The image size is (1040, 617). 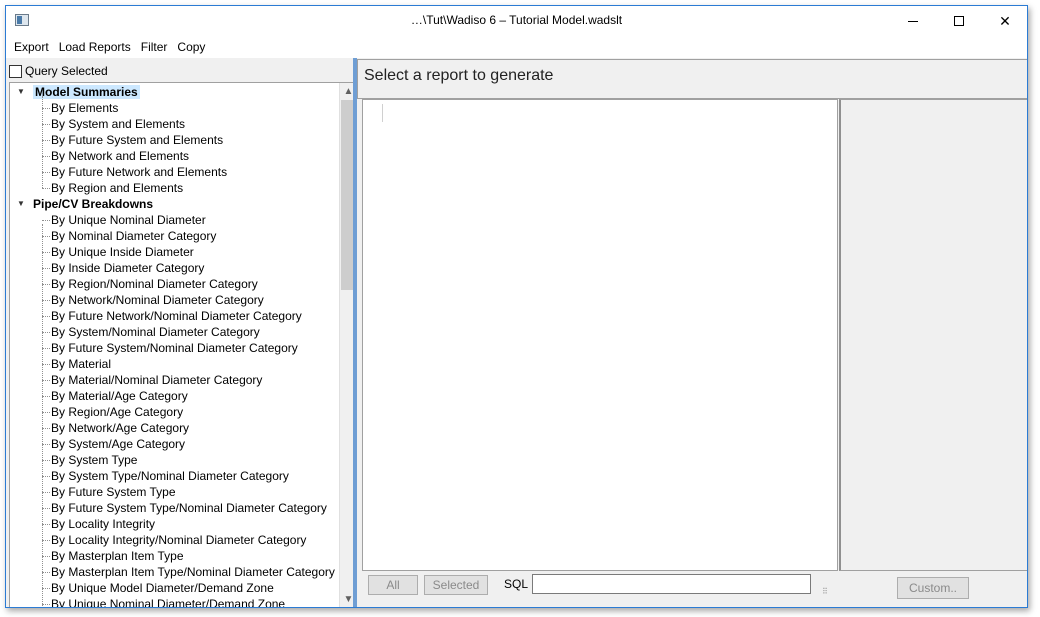 I want to click on minimize-button, so click(x=913, y=21).